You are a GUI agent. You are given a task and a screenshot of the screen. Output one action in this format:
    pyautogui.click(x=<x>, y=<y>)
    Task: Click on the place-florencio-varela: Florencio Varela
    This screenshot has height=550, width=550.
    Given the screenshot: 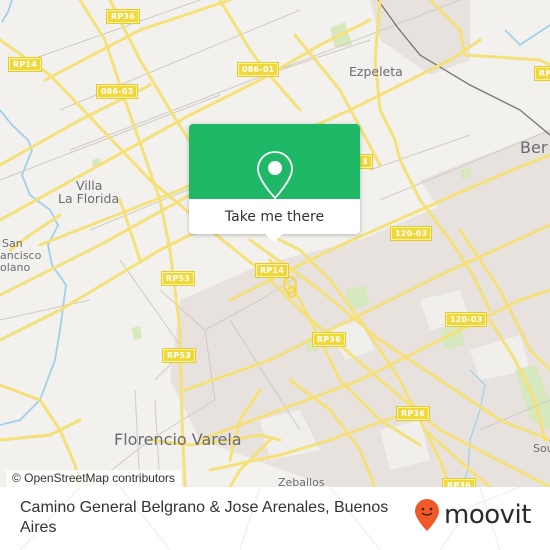 What is the action you would take?
    pyautogui.click(x=178, y=439)
    